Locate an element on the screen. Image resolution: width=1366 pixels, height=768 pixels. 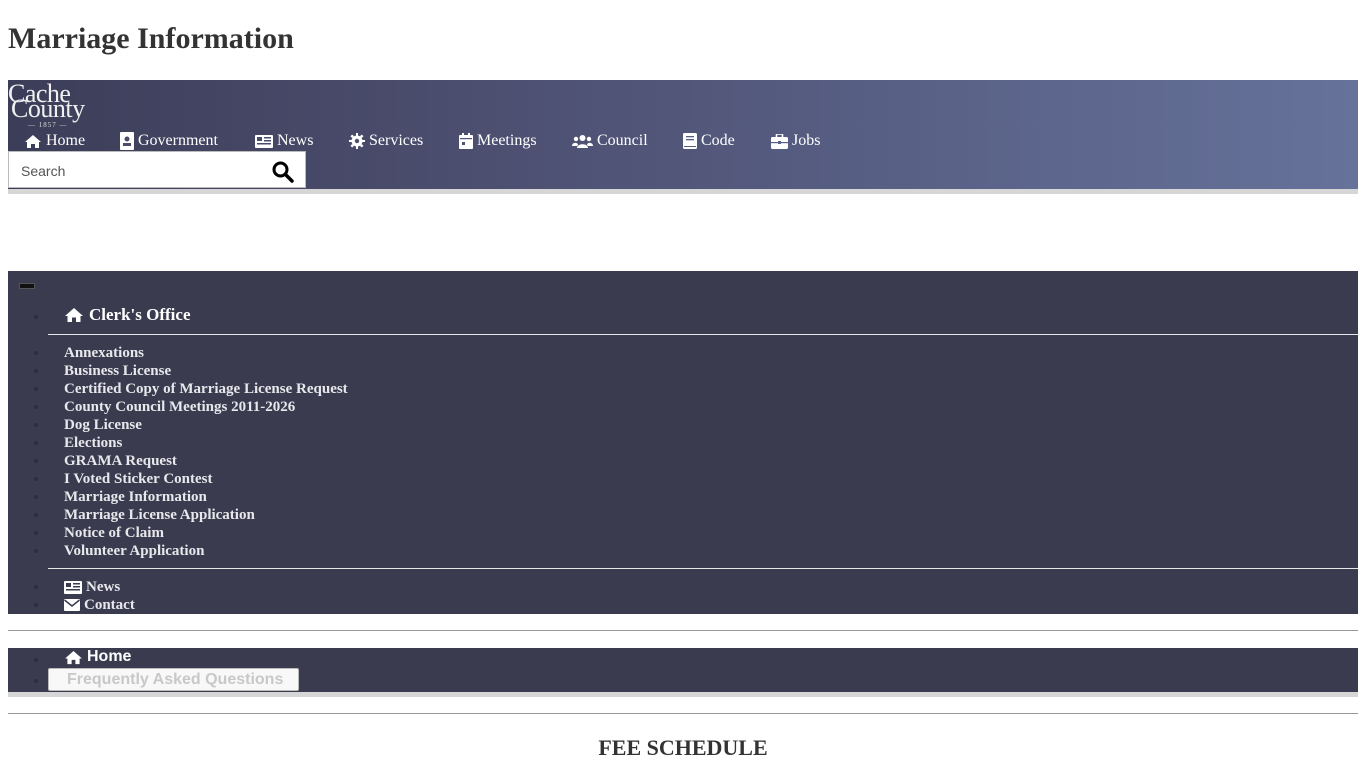
faq-button: Frequently Asked Questions is located at coordinates (173, 679).